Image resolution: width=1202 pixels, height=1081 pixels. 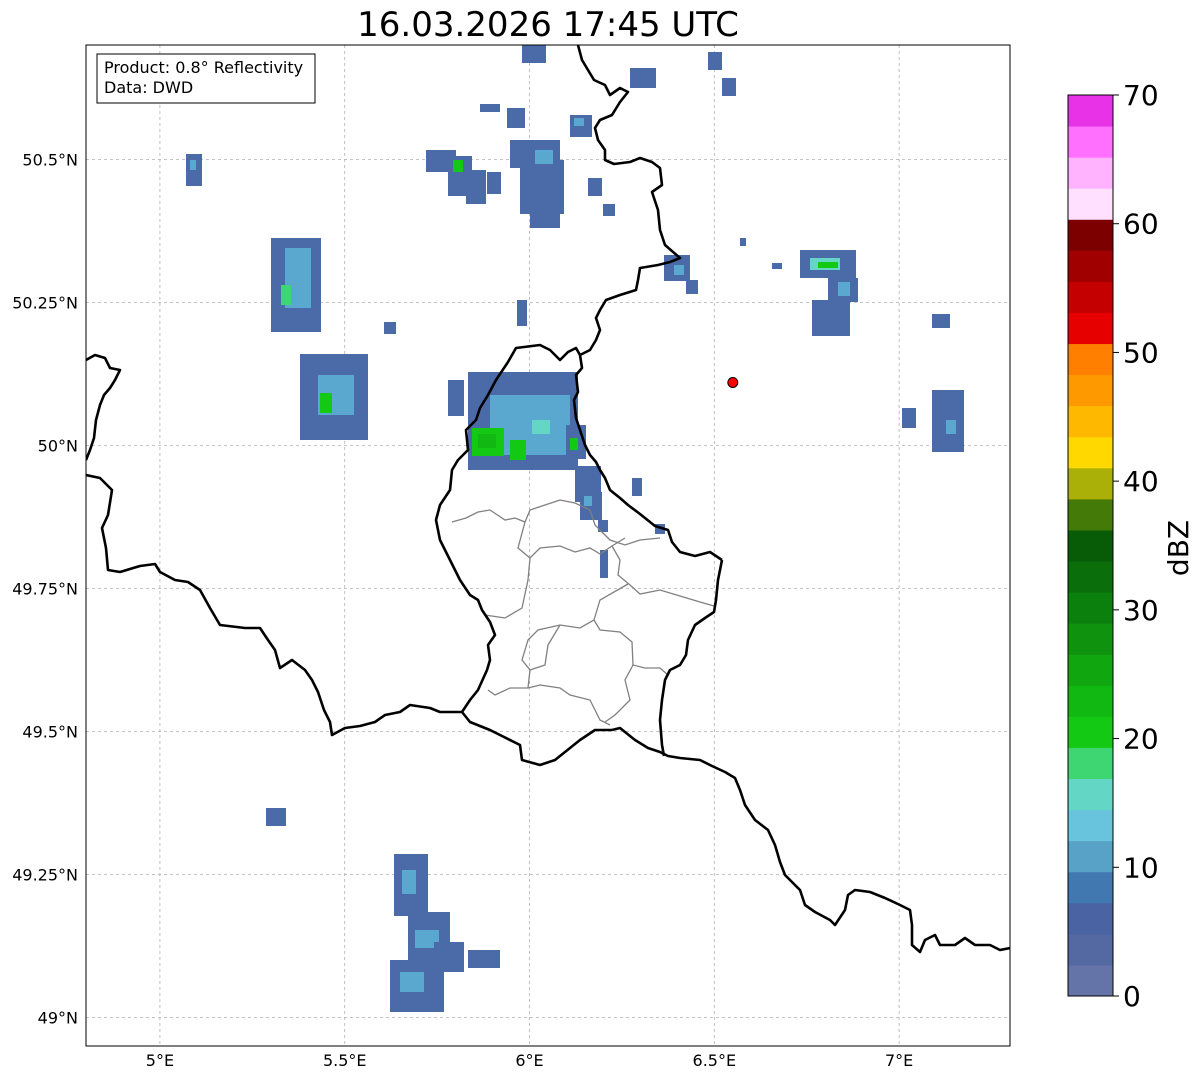 What do you see at coordinates (1136, 546) in the screenshot?
I see `colorbar-tick-labels: 0 10 20 30 40 50 60 70` at bounding box center [1136, 546].